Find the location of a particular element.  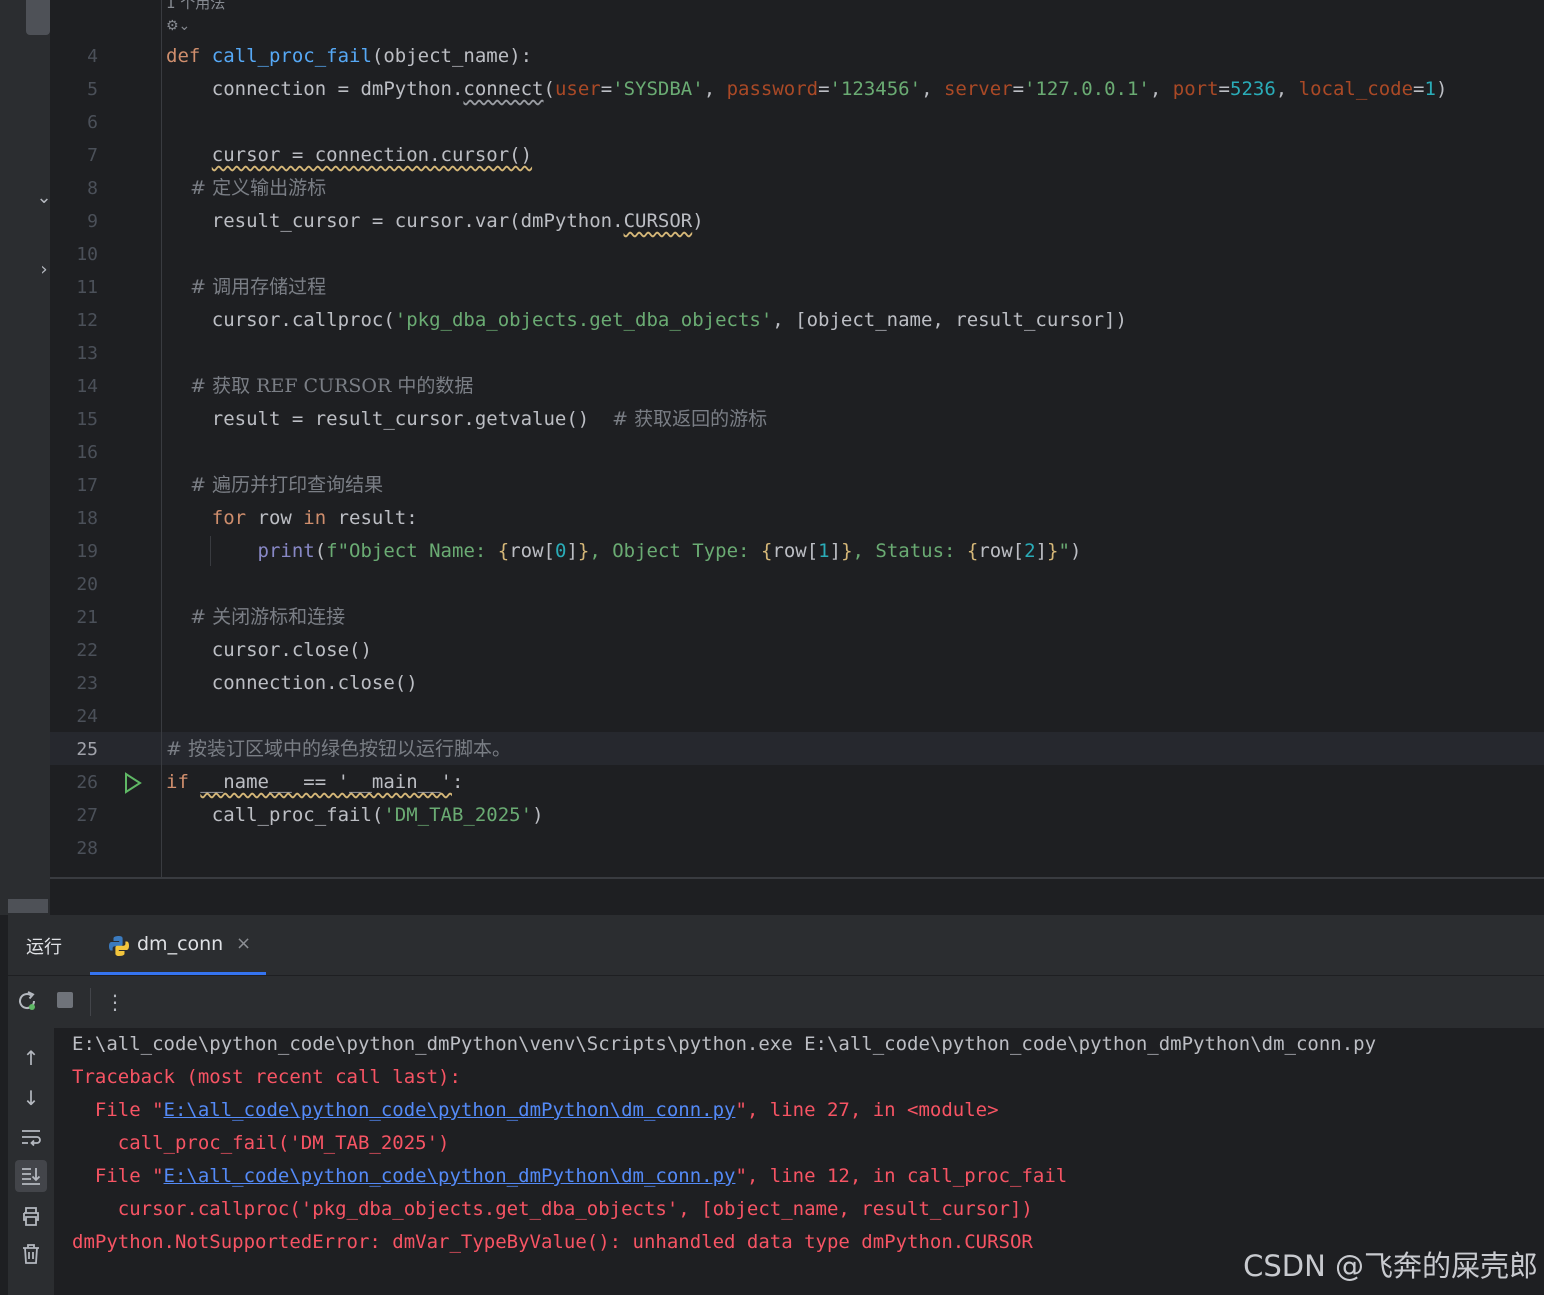

code-line: # 获取 REF CURSOR 中的数据 is located at coordinates (319, 386).